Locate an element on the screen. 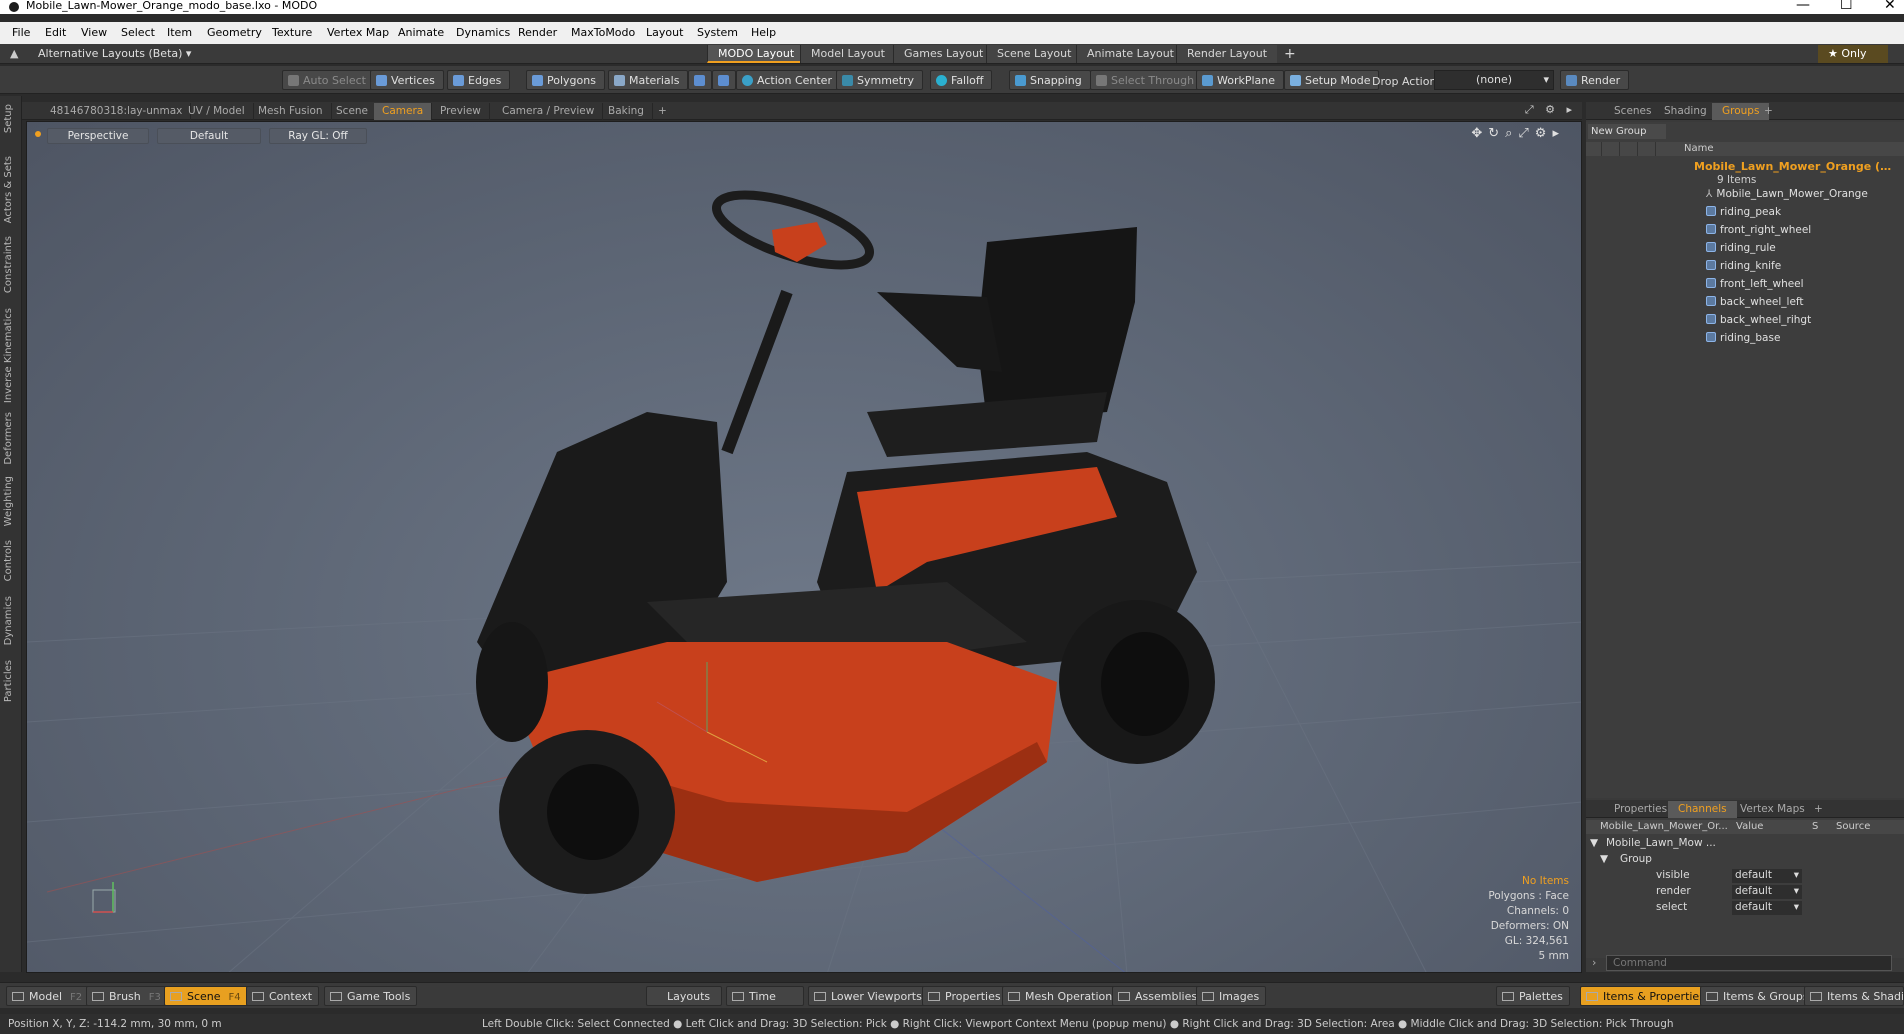  tab-uv-model: UV / Model is located at coordinates (217, 111).